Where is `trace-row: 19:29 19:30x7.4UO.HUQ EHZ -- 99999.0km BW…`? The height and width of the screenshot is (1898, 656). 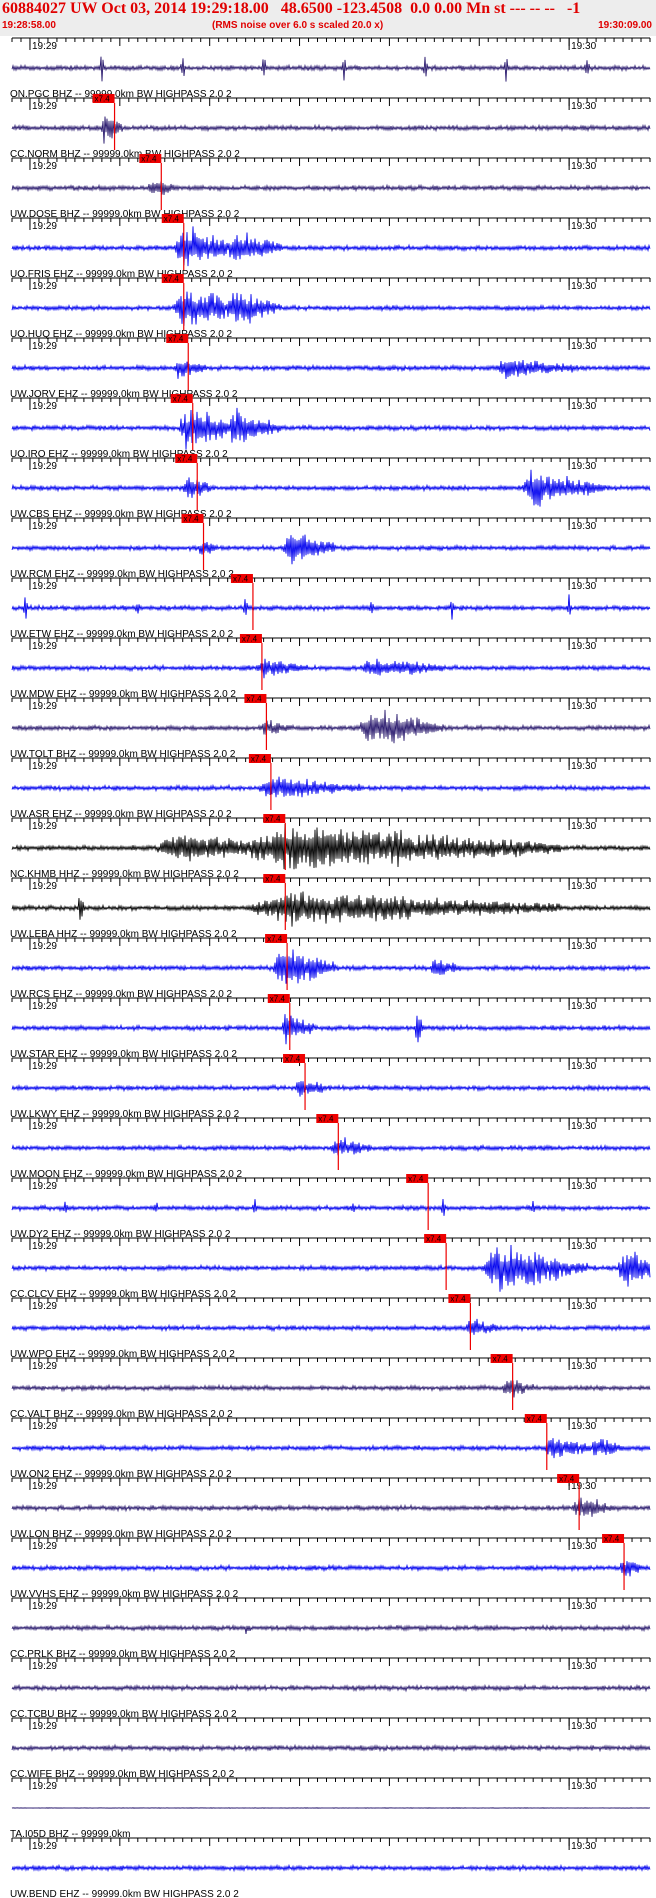 trace-row: 19:29 19:30x7.4UO.HUQ EHZ -- 99999.0km BW… is located at coordinates (330, 307).